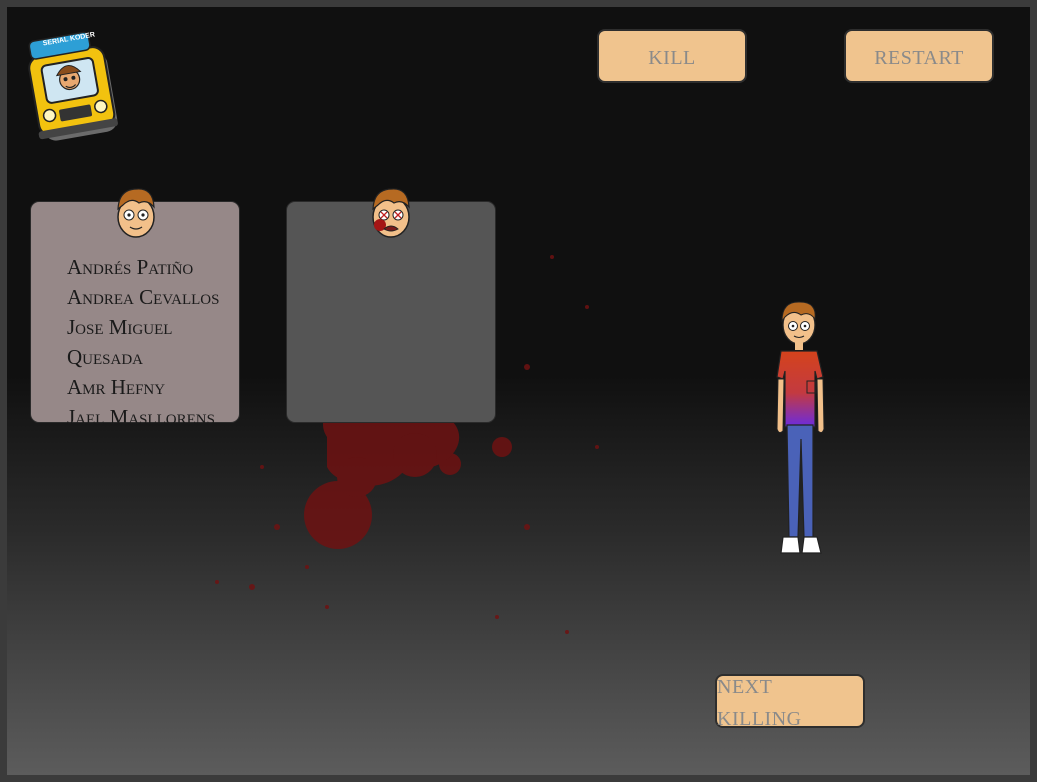  What do you see at coordinates (116, 387) in the screenshot?
I see `list-item: Amr Hefny` at bounding box center [116, 387].